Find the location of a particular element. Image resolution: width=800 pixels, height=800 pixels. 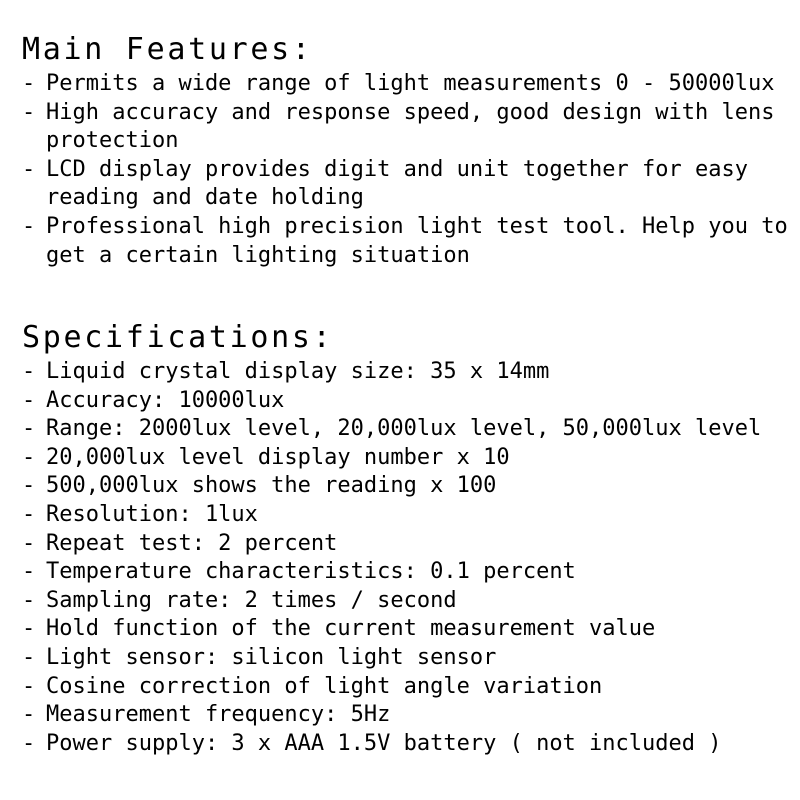

list-item-text: Accuracy: 10000lux is located at coordinates (165, 400).